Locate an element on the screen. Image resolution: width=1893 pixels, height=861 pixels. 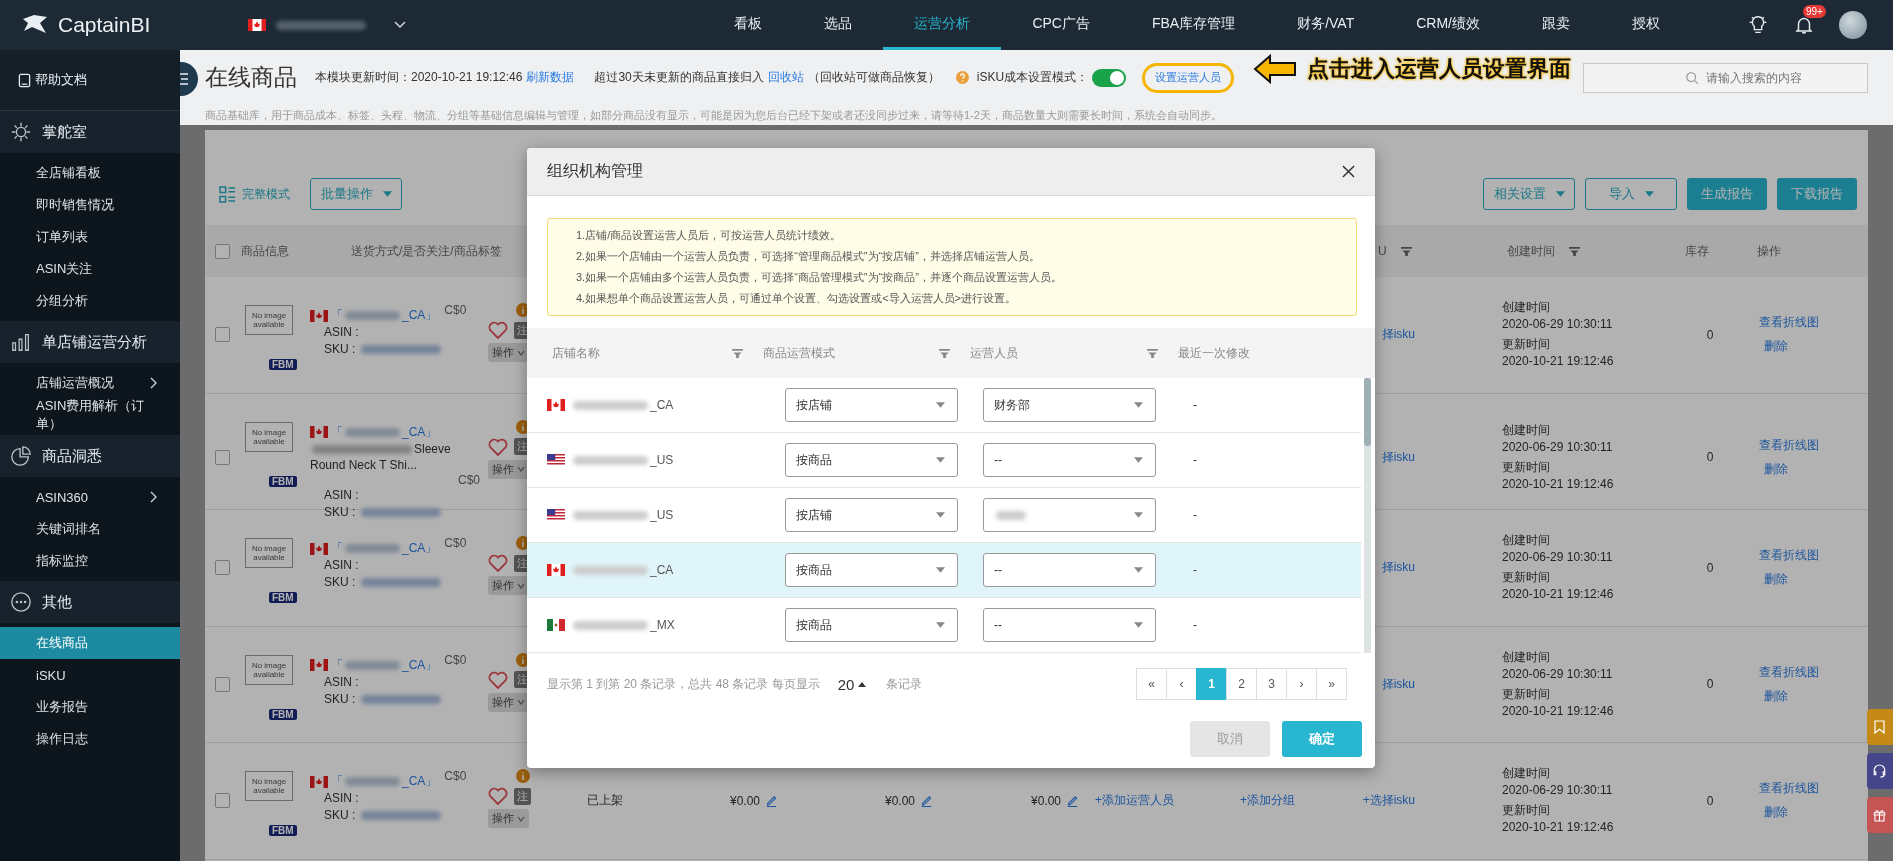
sidebar-item: ASIN费用解析（订单） is located at coordinates (90, 415).